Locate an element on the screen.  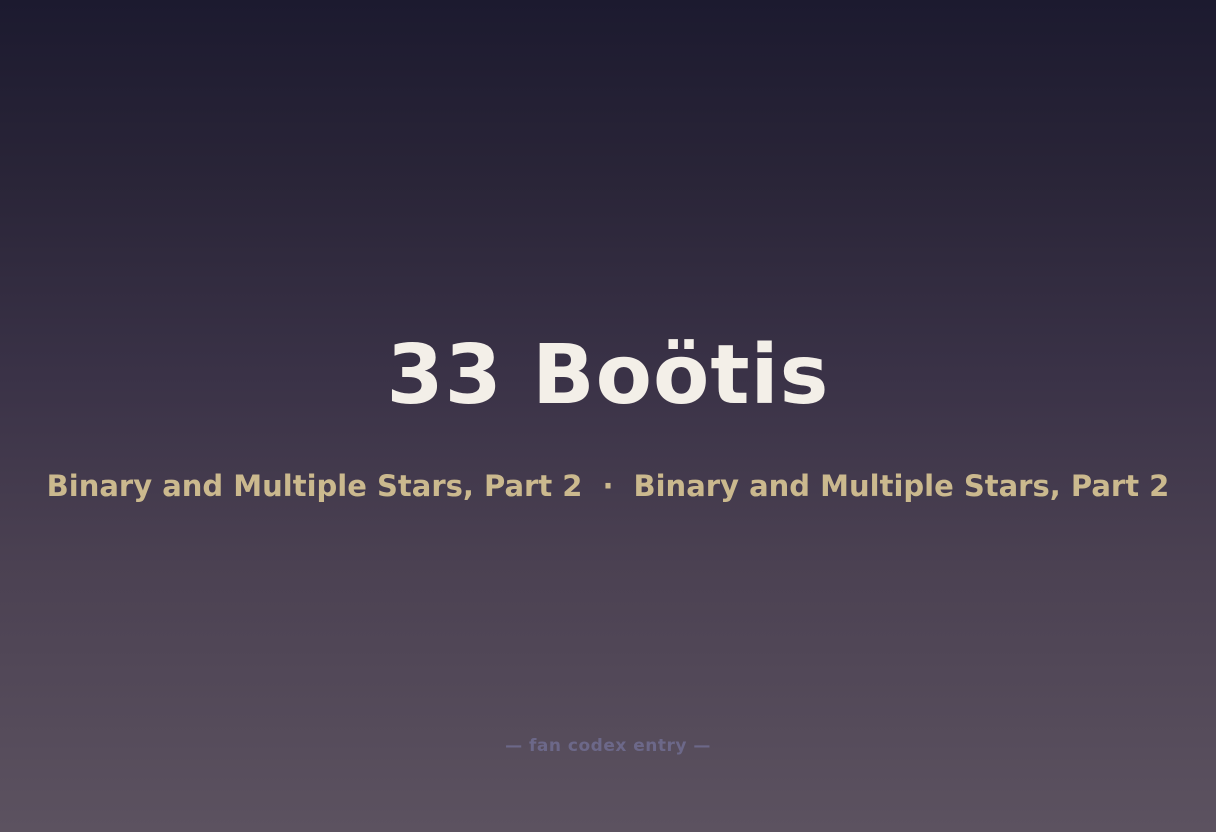
footer-caption: — fan codex entry — is located at coordinates (608, 746).